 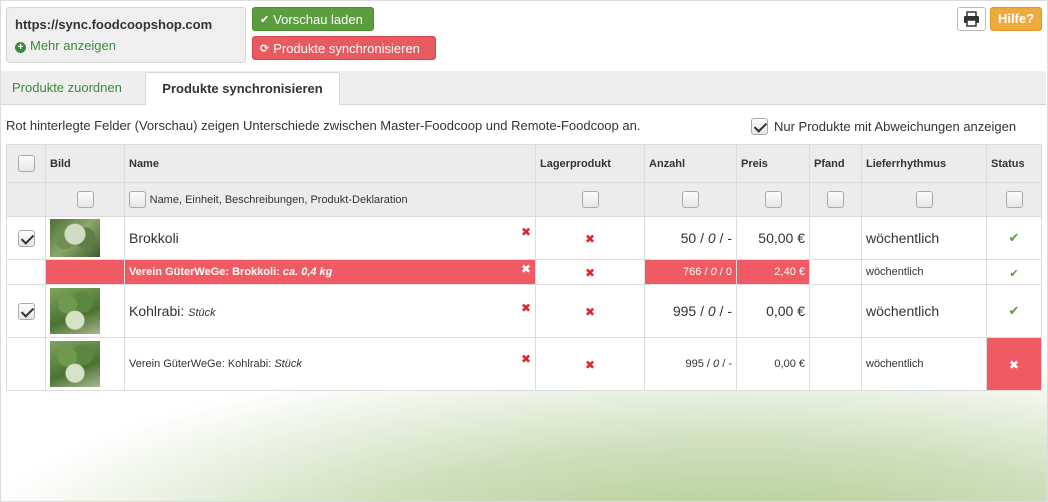 I want to click on filter-status-cell, so click(x=1014, y=199).